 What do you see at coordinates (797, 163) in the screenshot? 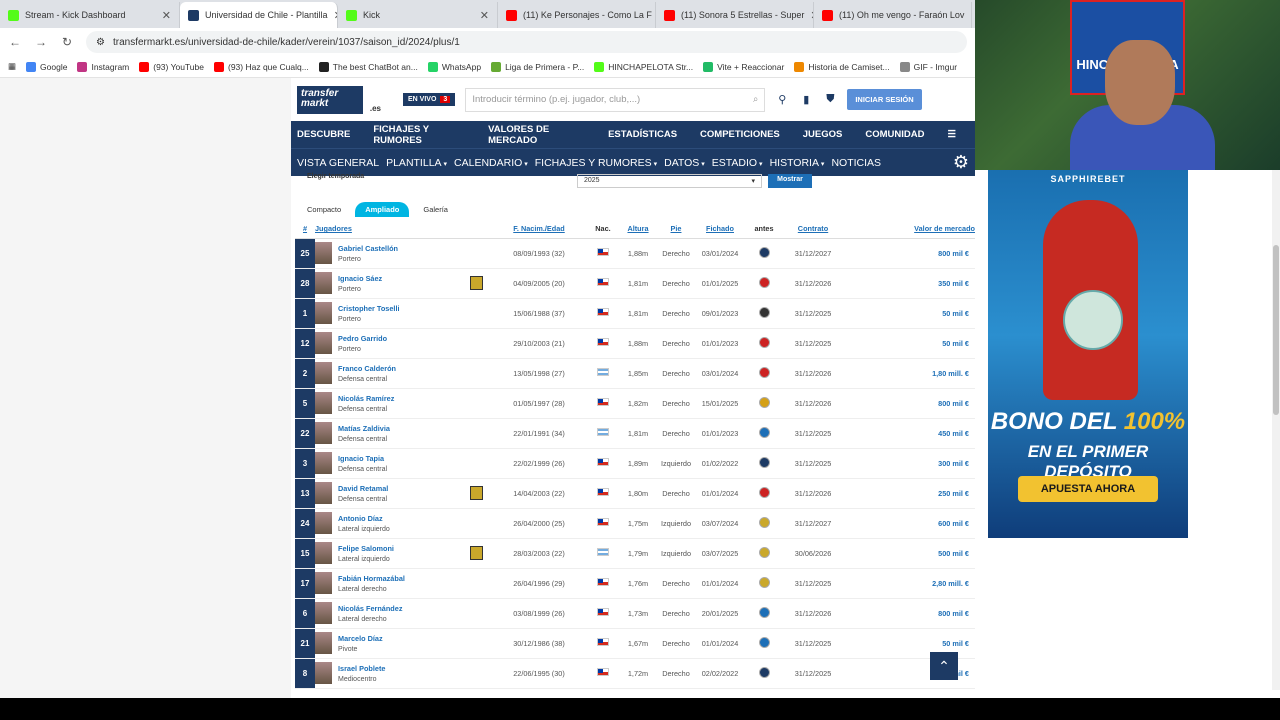
I see `club-nav-item: HISTORIA` at bounding box center [797, 163].